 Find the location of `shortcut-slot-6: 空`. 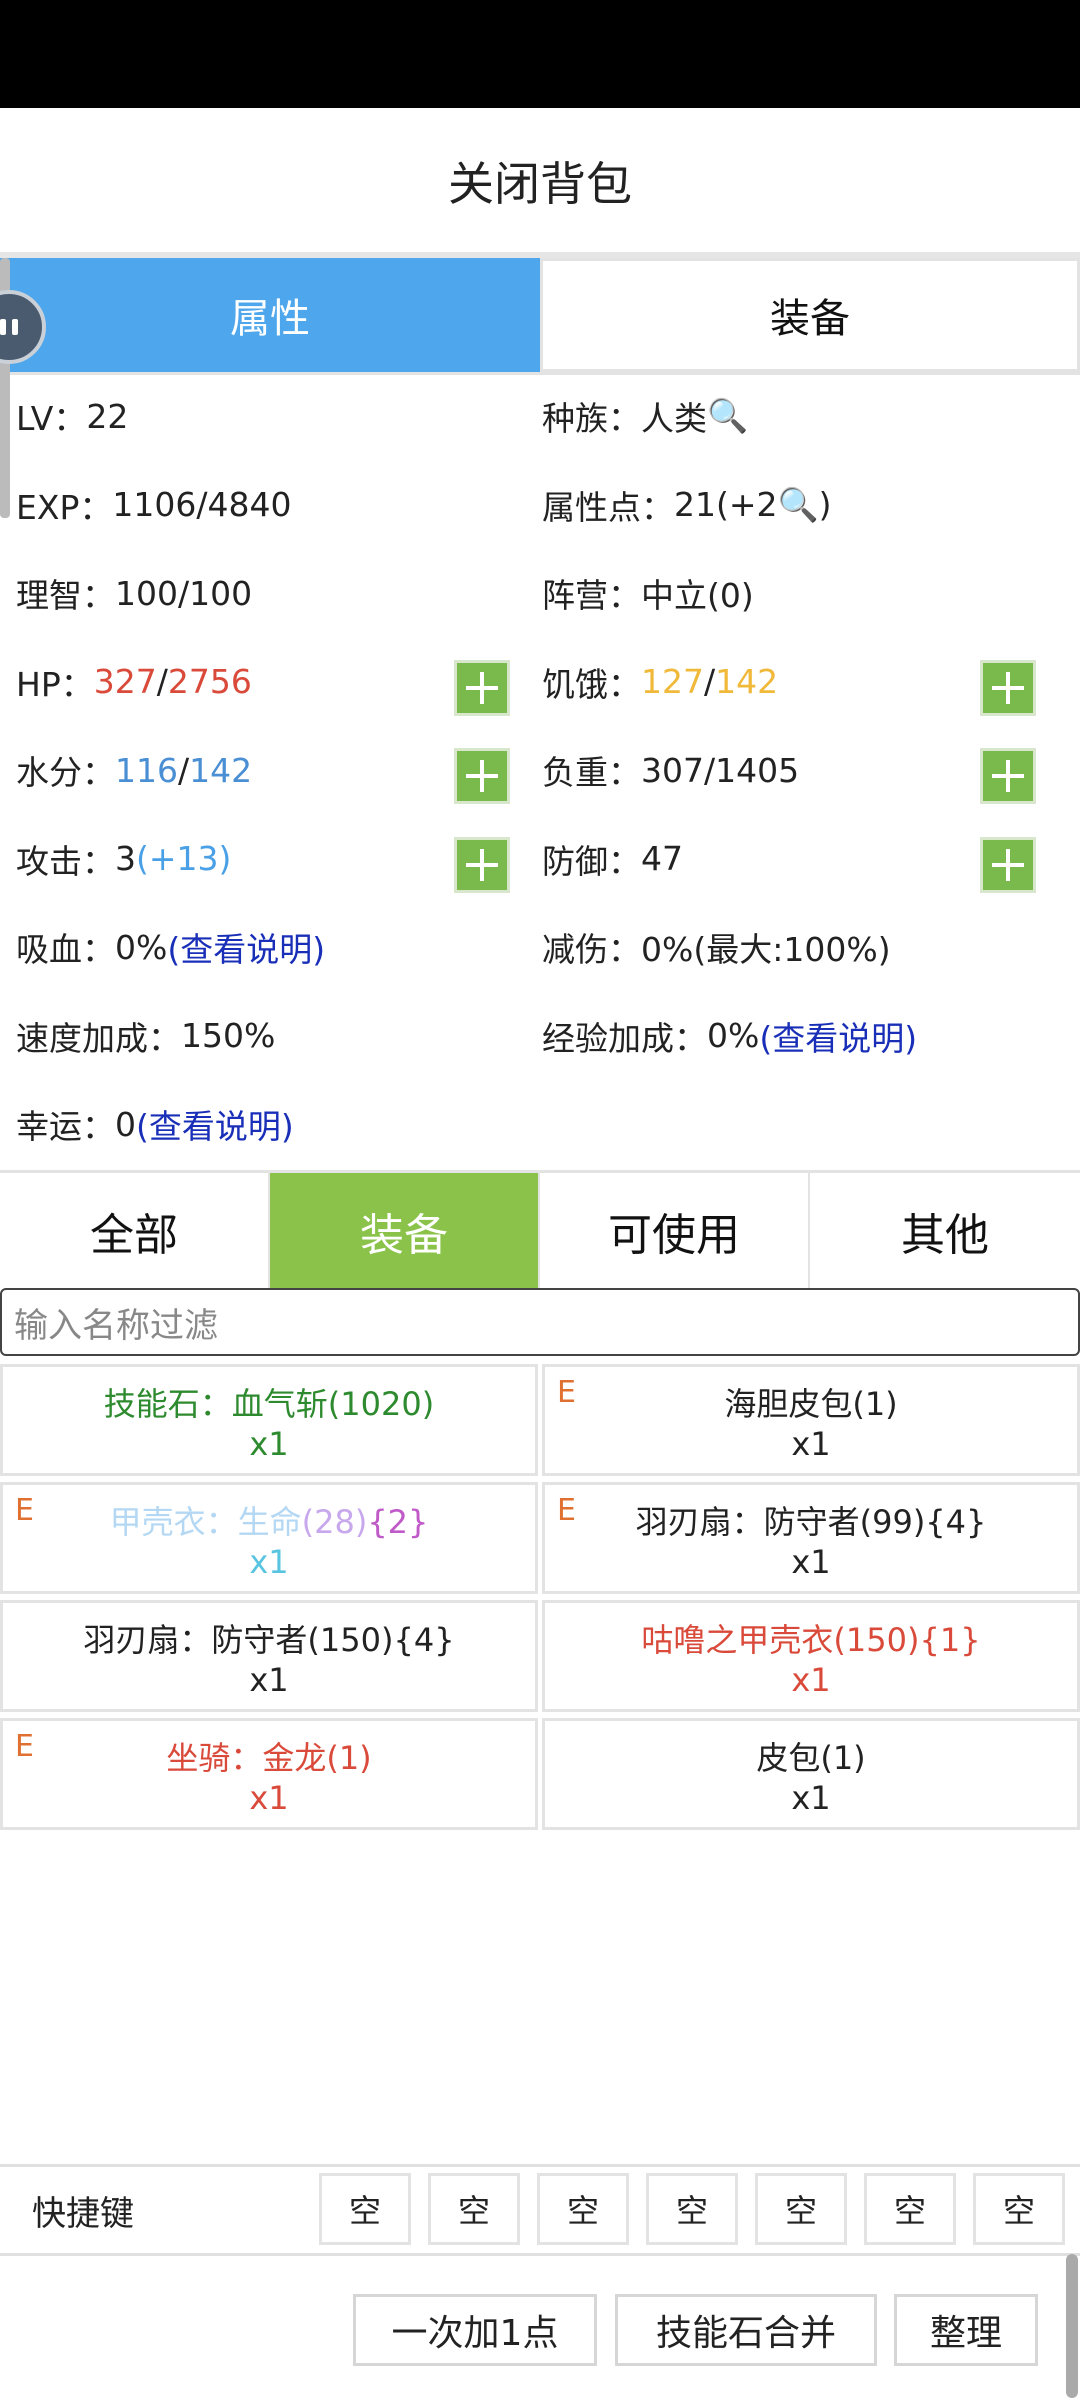

shortcut-slot-6: 空 is located at coordinates (910, 2209).